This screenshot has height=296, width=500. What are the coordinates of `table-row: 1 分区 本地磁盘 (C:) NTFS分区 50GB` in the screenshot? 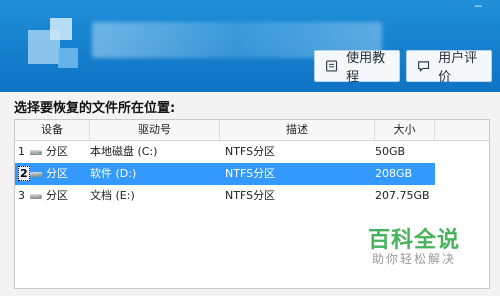 It's located at (225, 152).